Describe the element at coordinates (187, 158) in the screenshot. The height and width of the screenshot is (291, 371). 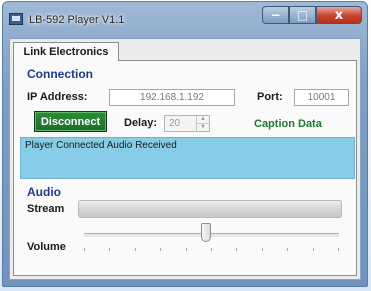
I see `status-display: Player Connected Audio Received` at that location.